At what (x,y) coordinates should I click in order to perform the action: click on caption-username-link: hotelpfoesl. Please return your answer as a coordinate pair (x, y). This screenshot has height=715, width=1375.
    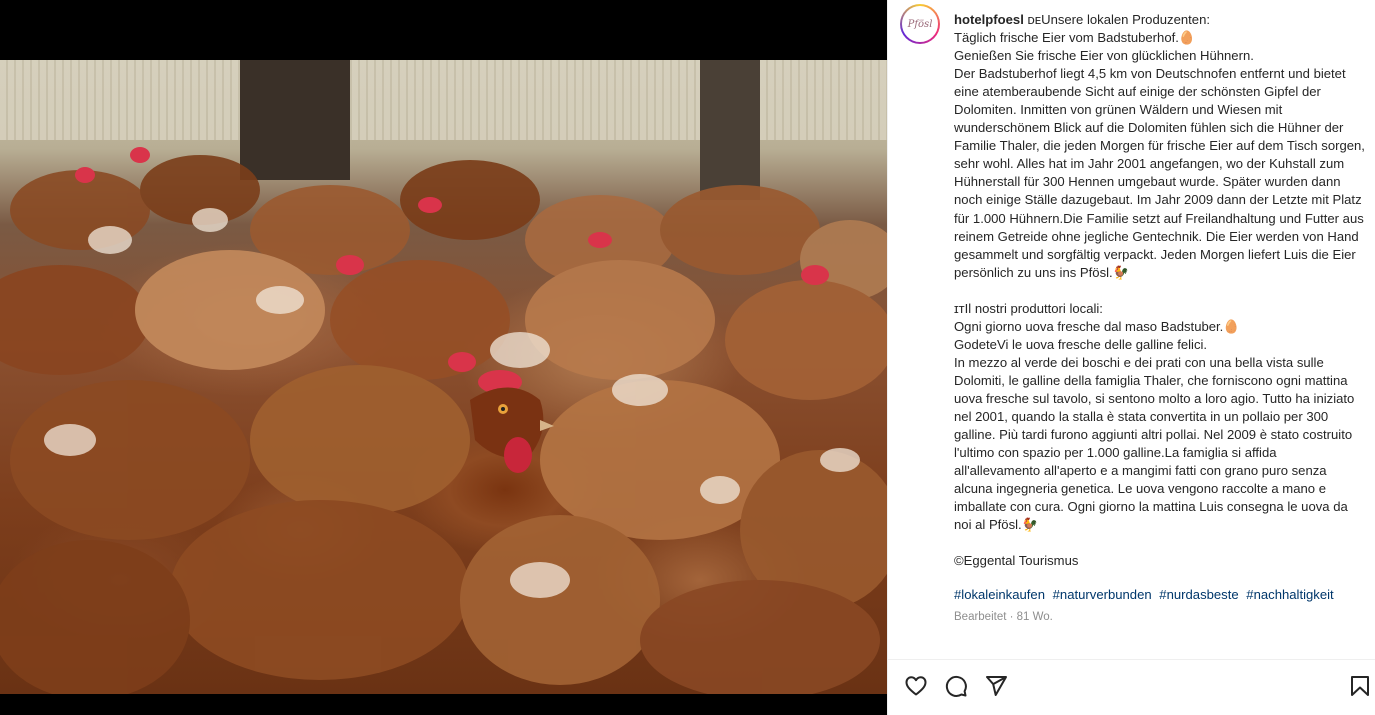
    Looking at the image, I should click on (989, 19).